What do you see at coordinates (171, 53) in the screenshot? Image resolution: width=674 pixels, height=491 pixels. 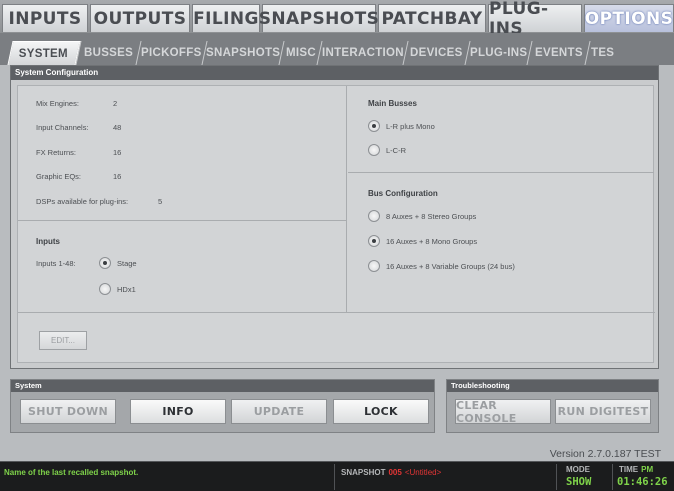 I see `subtab-pickoffs: PICKOFFS` at bounding box center [171, 53].